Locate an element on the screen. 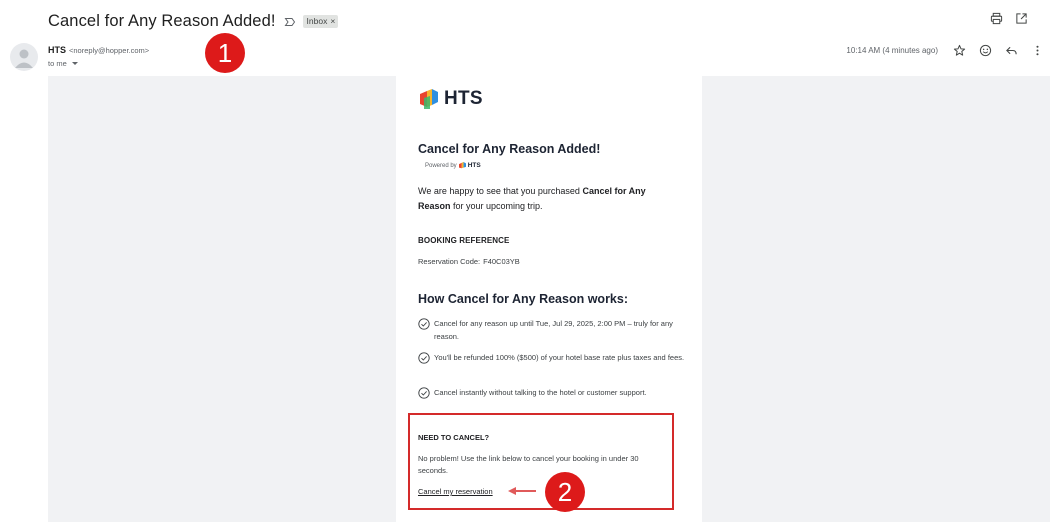  open-in-new-window-icon is located at coordinates (1021, 18).